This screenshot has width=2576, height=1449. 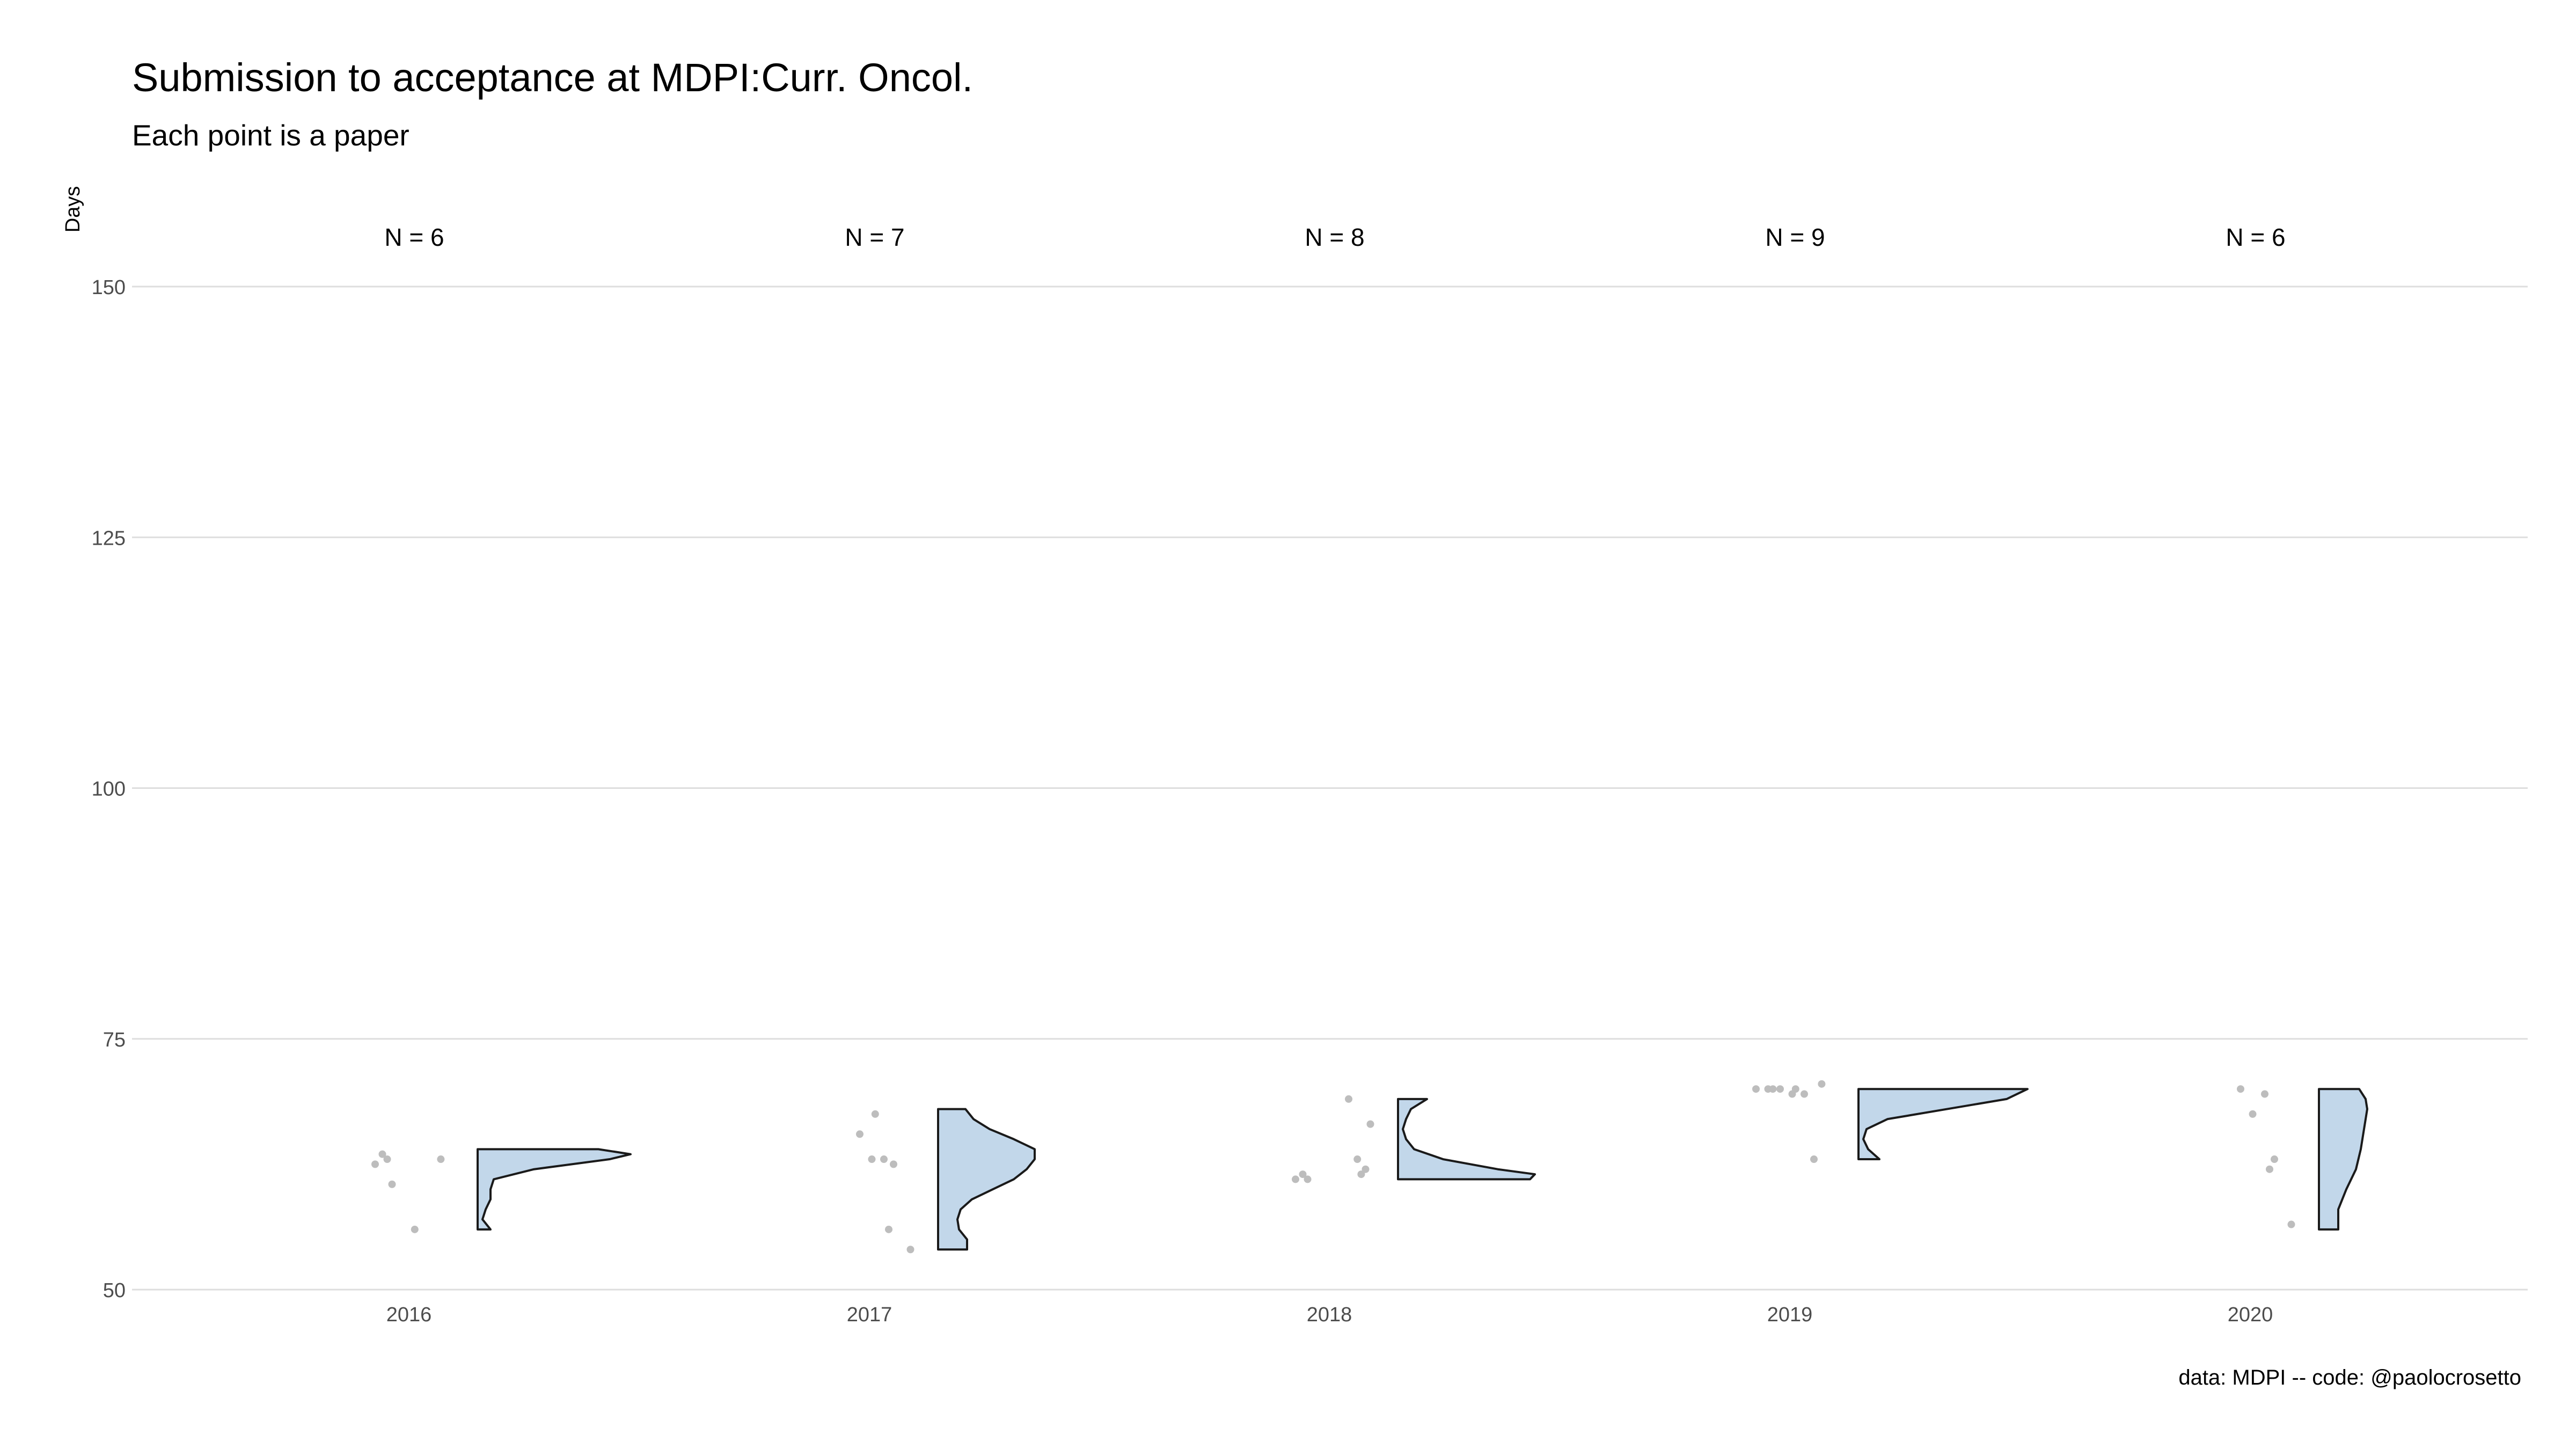 I want to click on chart-caption: data: MDPI -- code: @paolocrosetto, so click(x=2349, y=1377).